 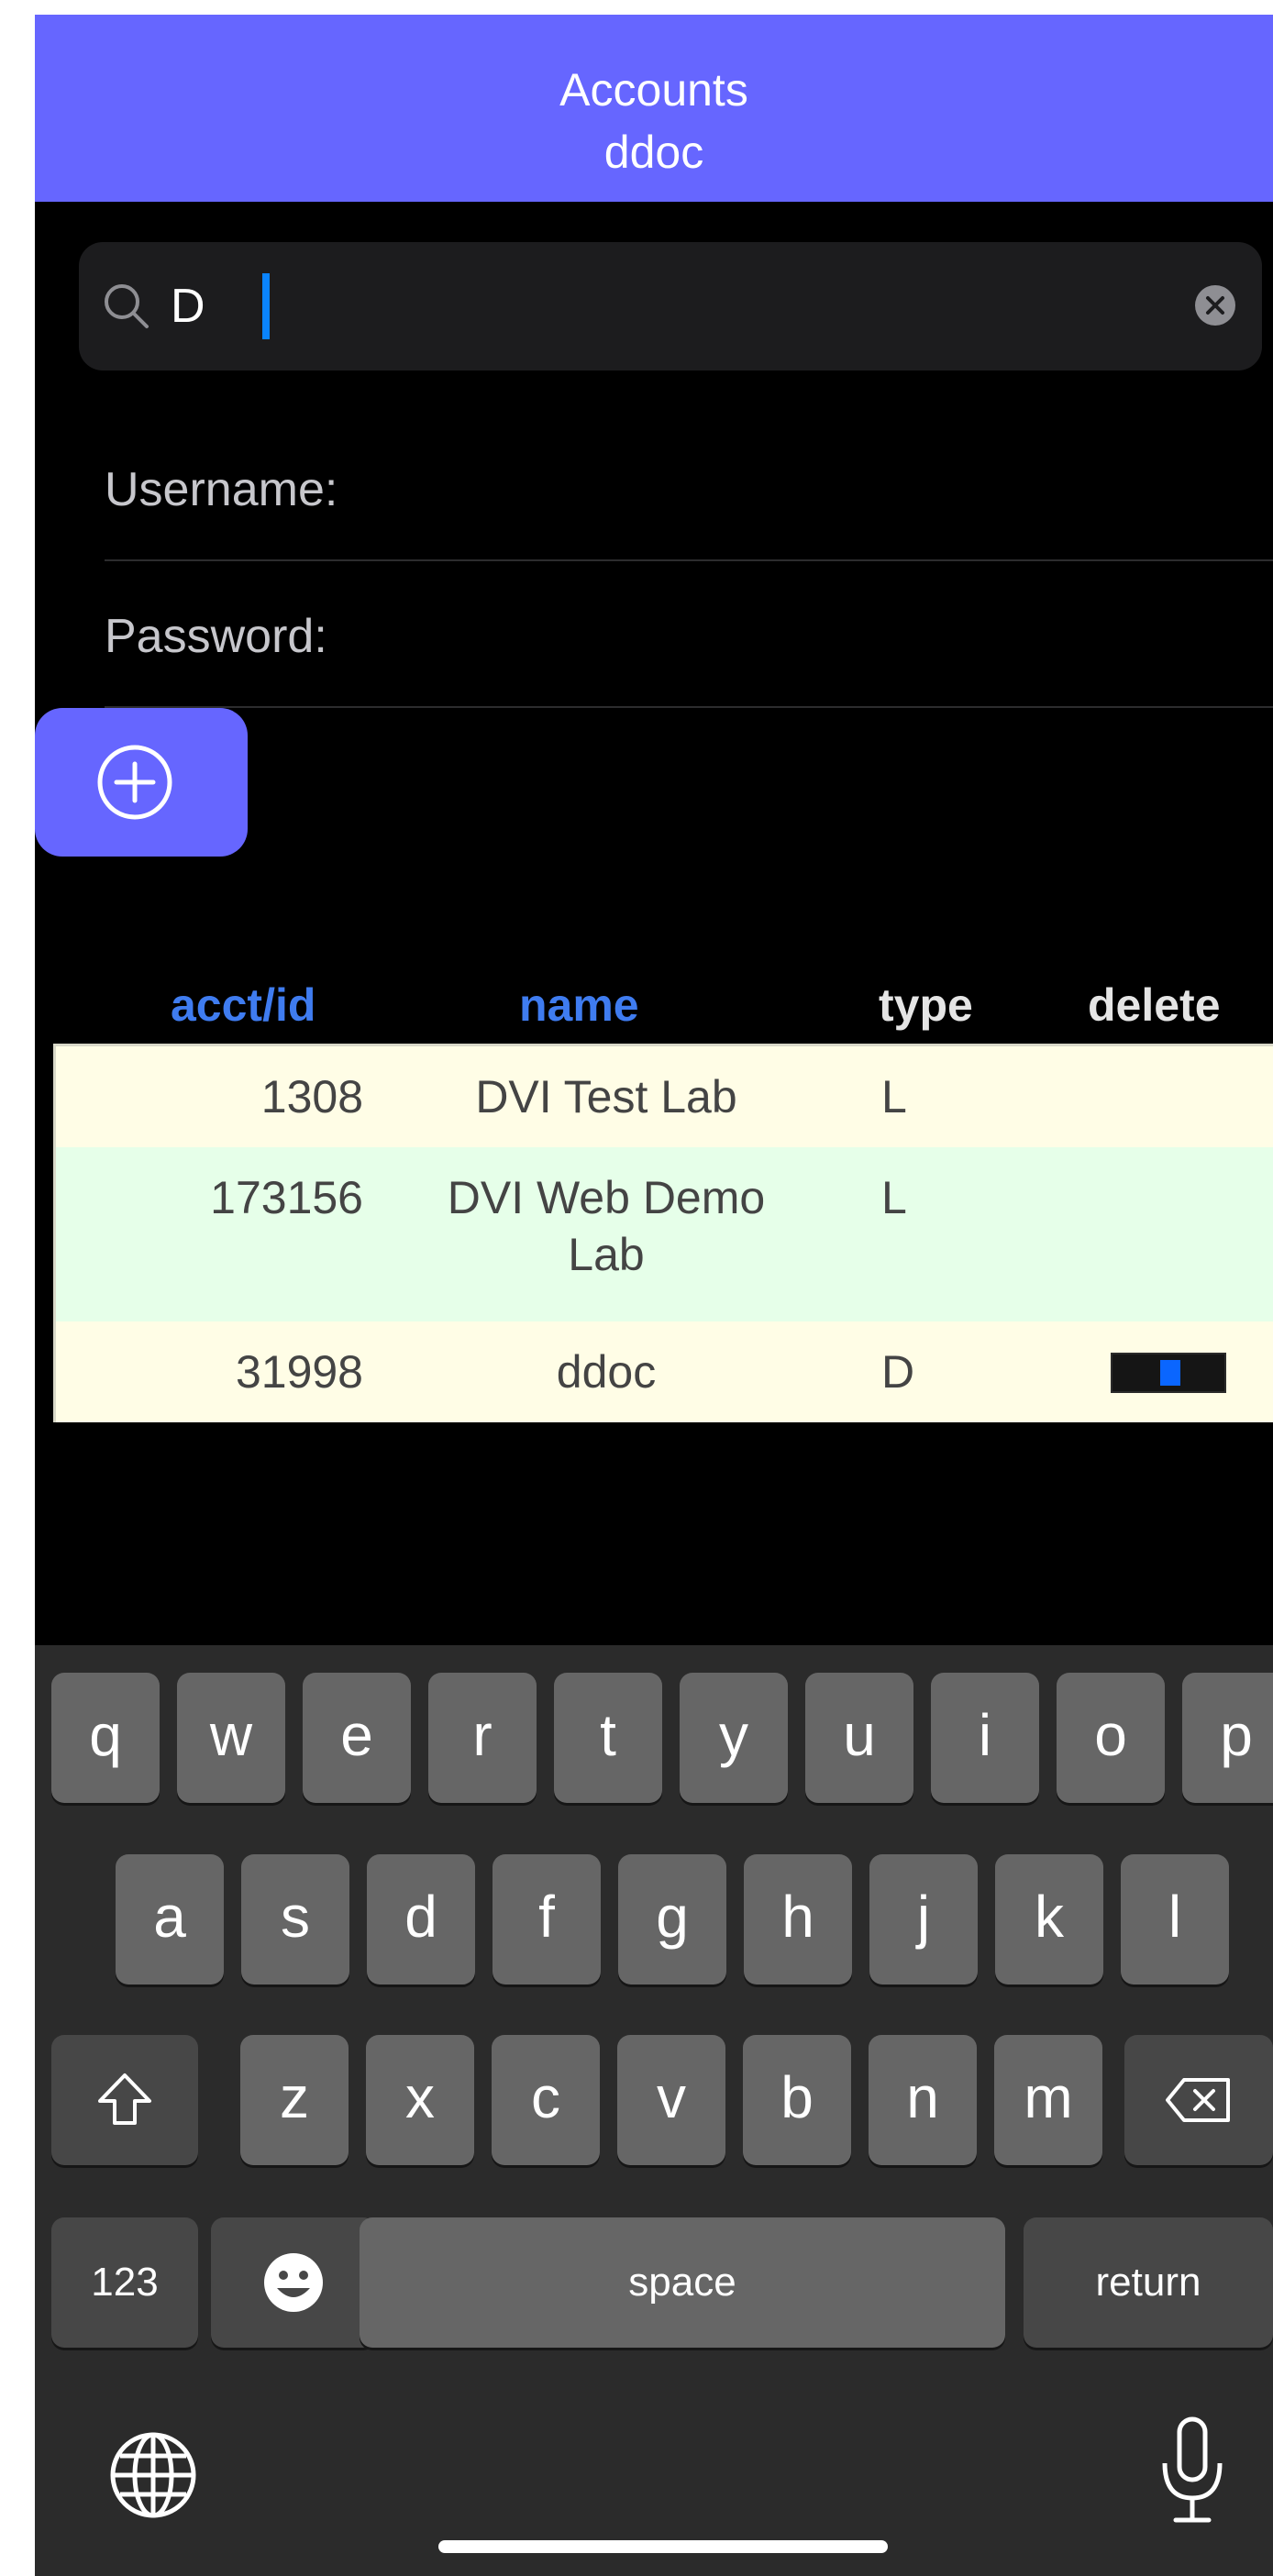 I want to click on key-j: j, so click(x=924, y=1919).